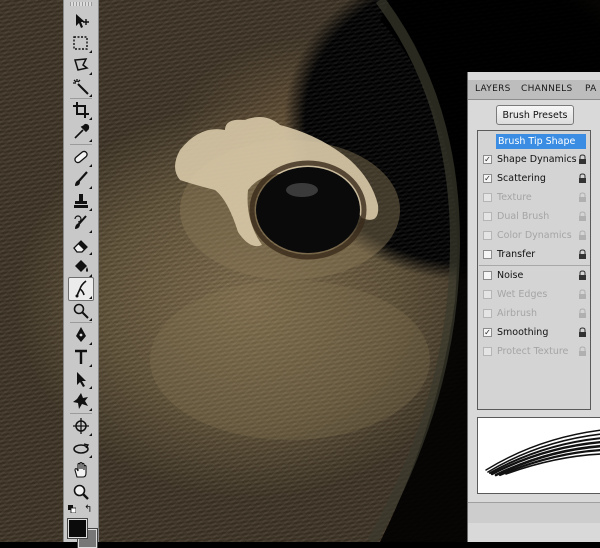 The width and height of the screenshot is (600, 548). I want to click on dodge-tool, so click(81, 311).